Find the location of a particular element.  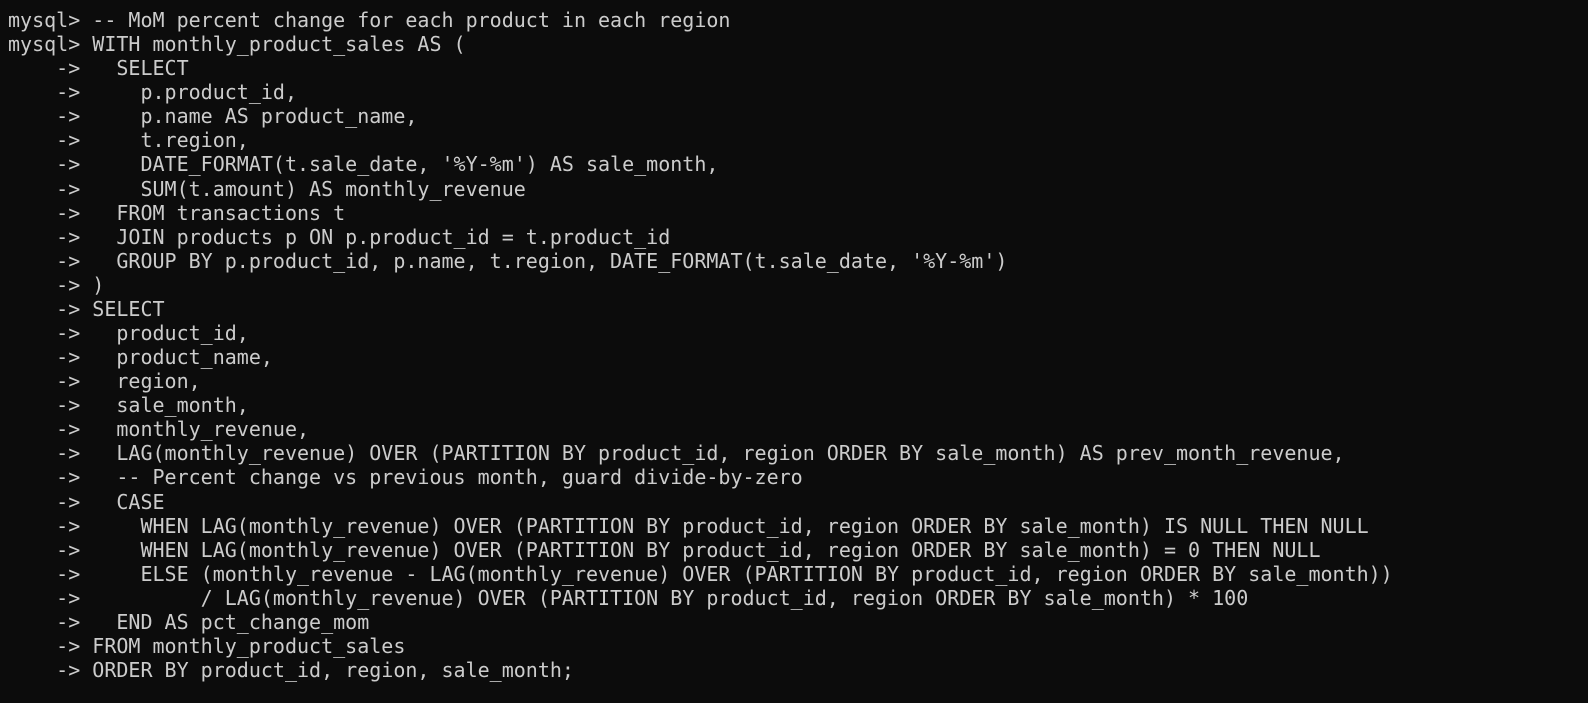

sql-text: FROM transactions t is located at coordinates (219, 212).